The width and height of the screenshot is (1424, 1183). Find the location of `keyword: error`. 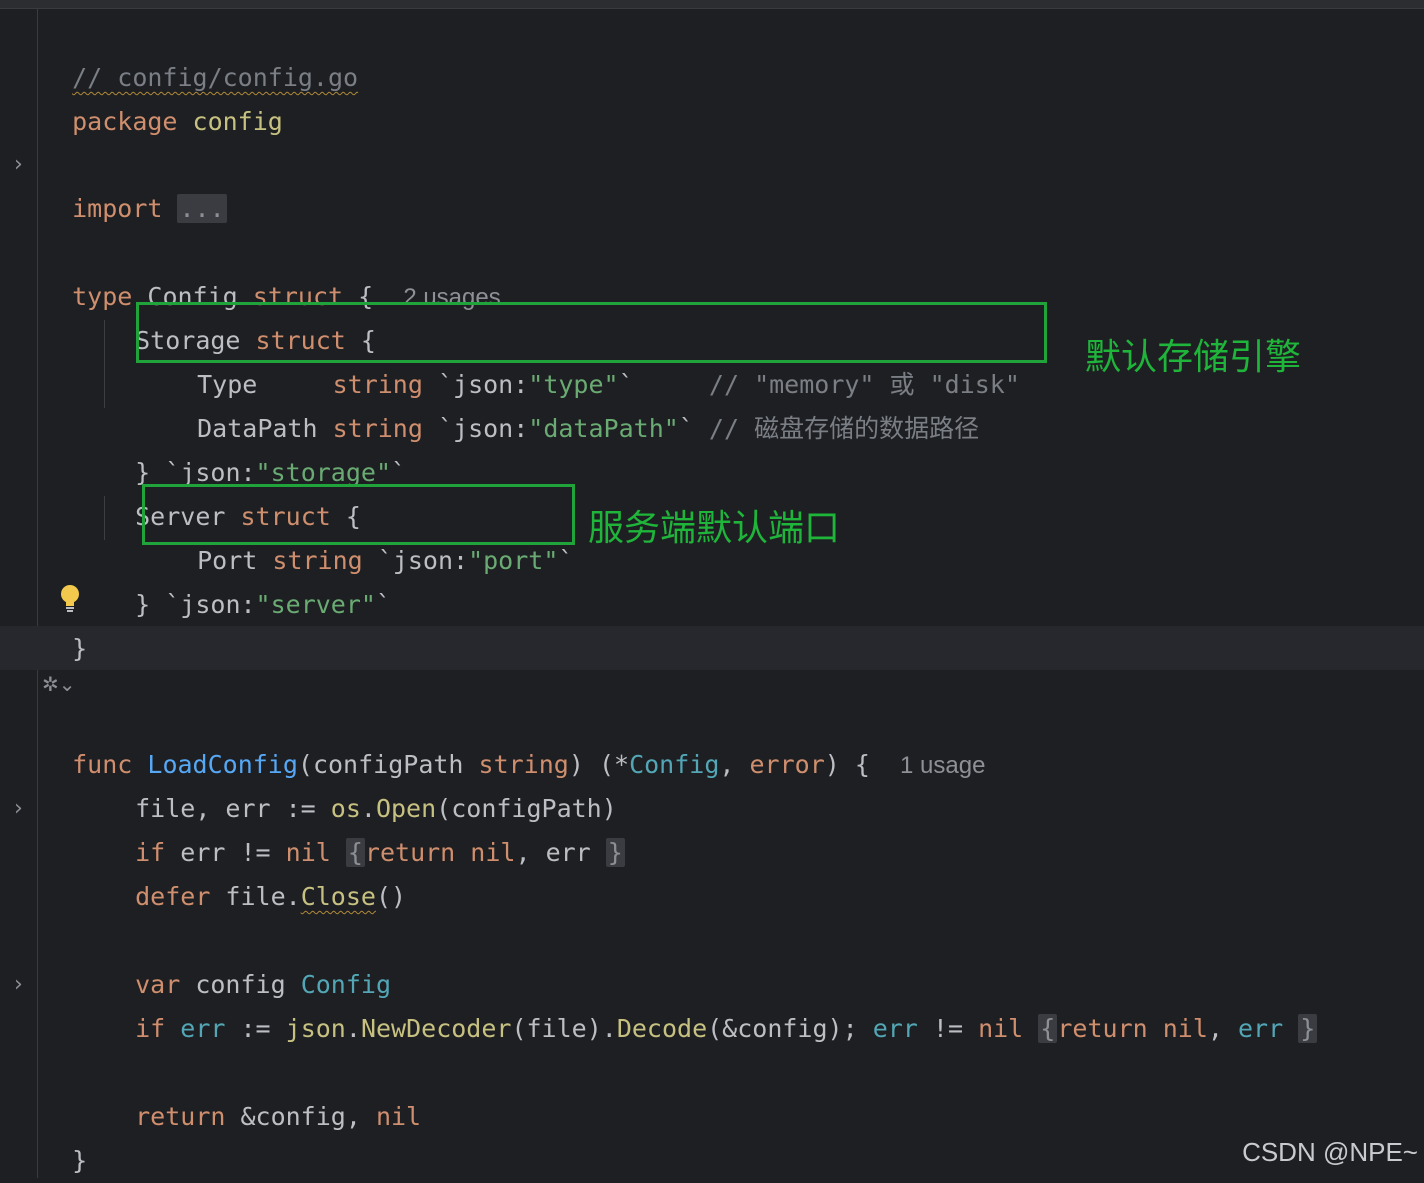

keyword: error is located at coordinates (787, 764).